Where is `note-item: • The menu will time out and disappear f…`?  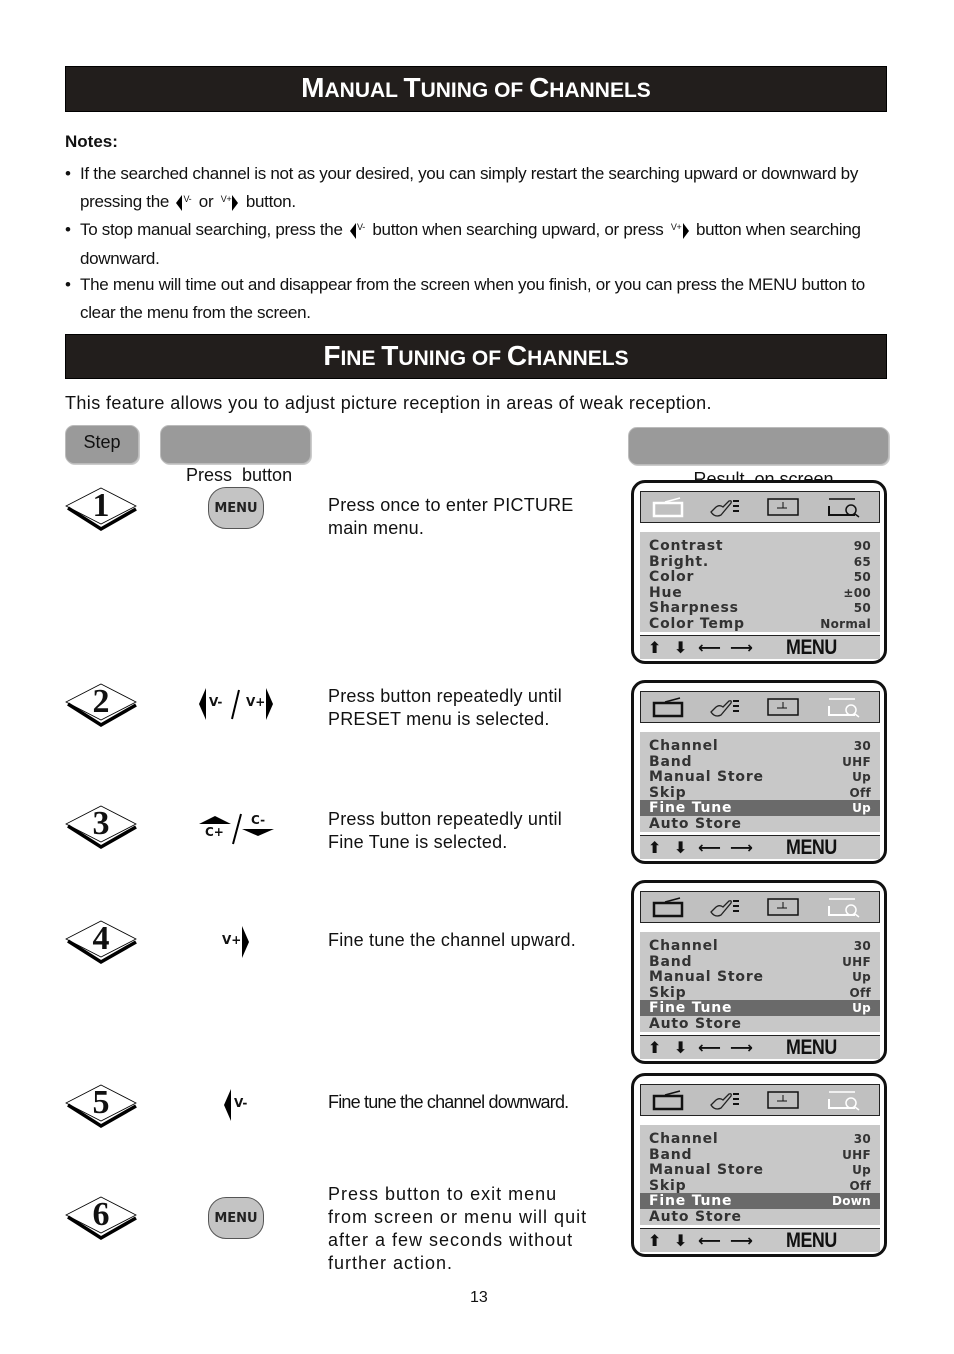
note-item: • The menu will time out and disappear f… is located at coordinates (476, 299).